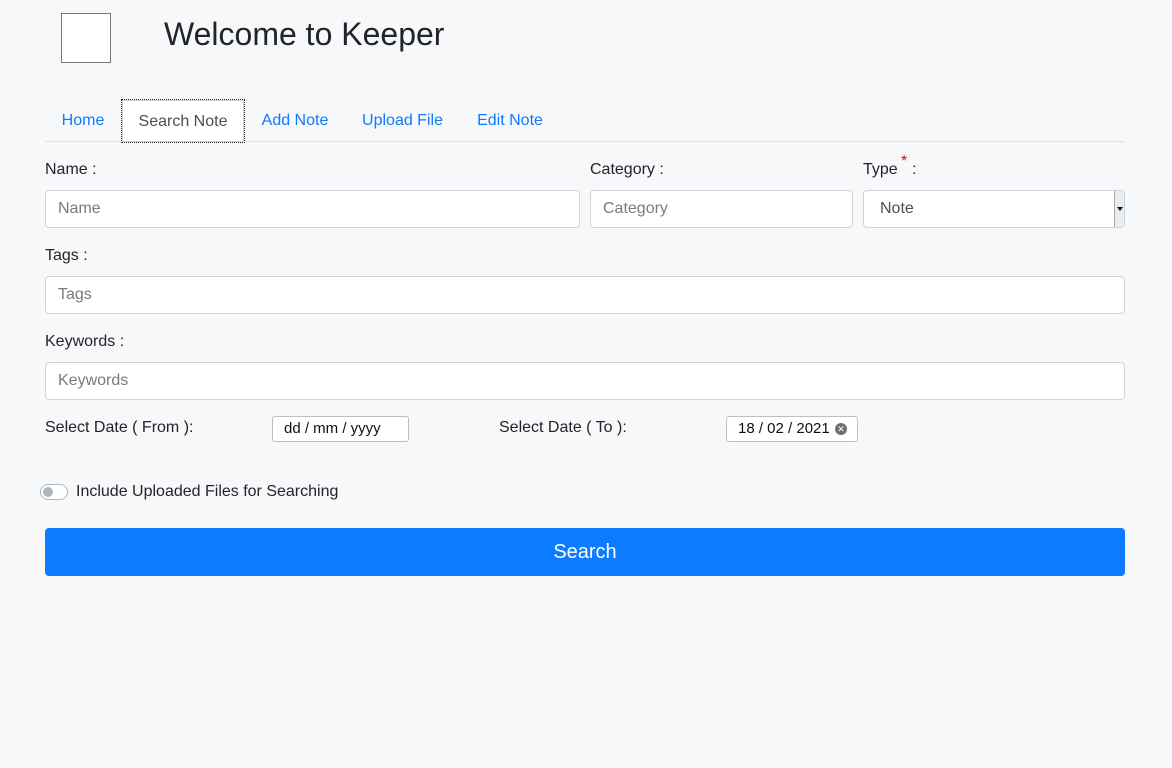 The width and height of the screenshot is (1172, 768). Describe the element at coordinates (86, 38) in the screenshot. I see `logo-image` at that location.